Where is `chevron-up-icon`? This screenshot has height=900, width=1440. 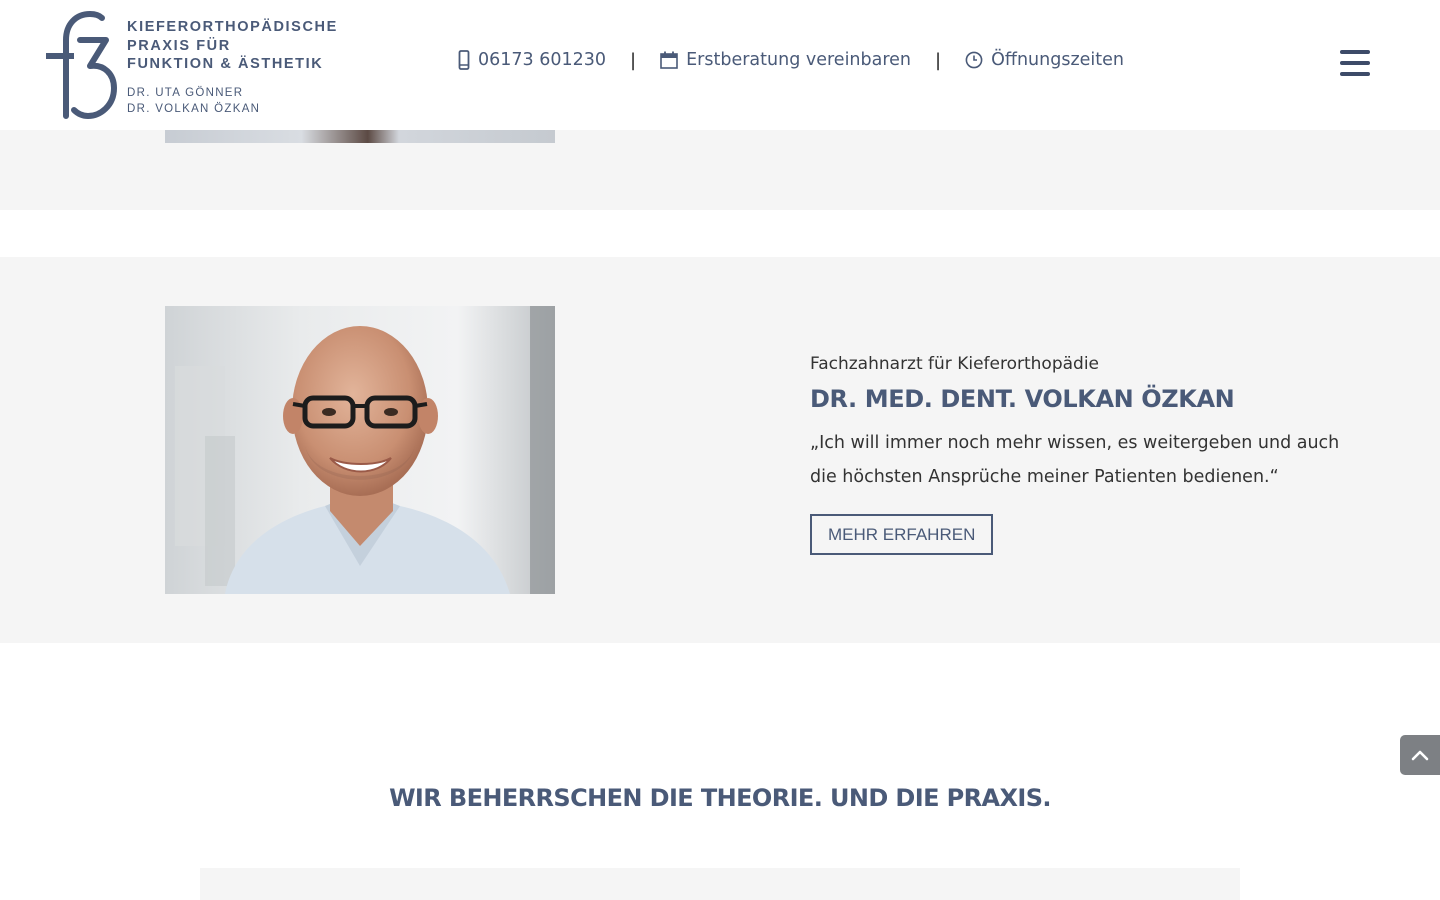
chevron-up-icon is located at coordinates (1420, 755).